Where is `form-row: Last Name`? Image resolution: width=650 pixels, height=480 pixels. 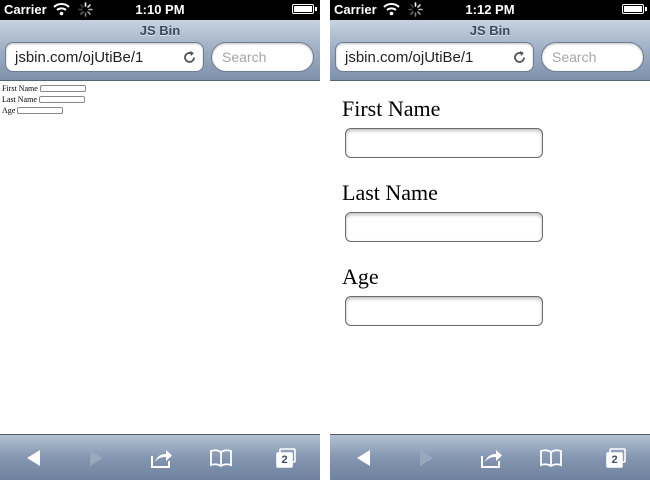
form-row: Last Name is located at coordinates (44, 99).